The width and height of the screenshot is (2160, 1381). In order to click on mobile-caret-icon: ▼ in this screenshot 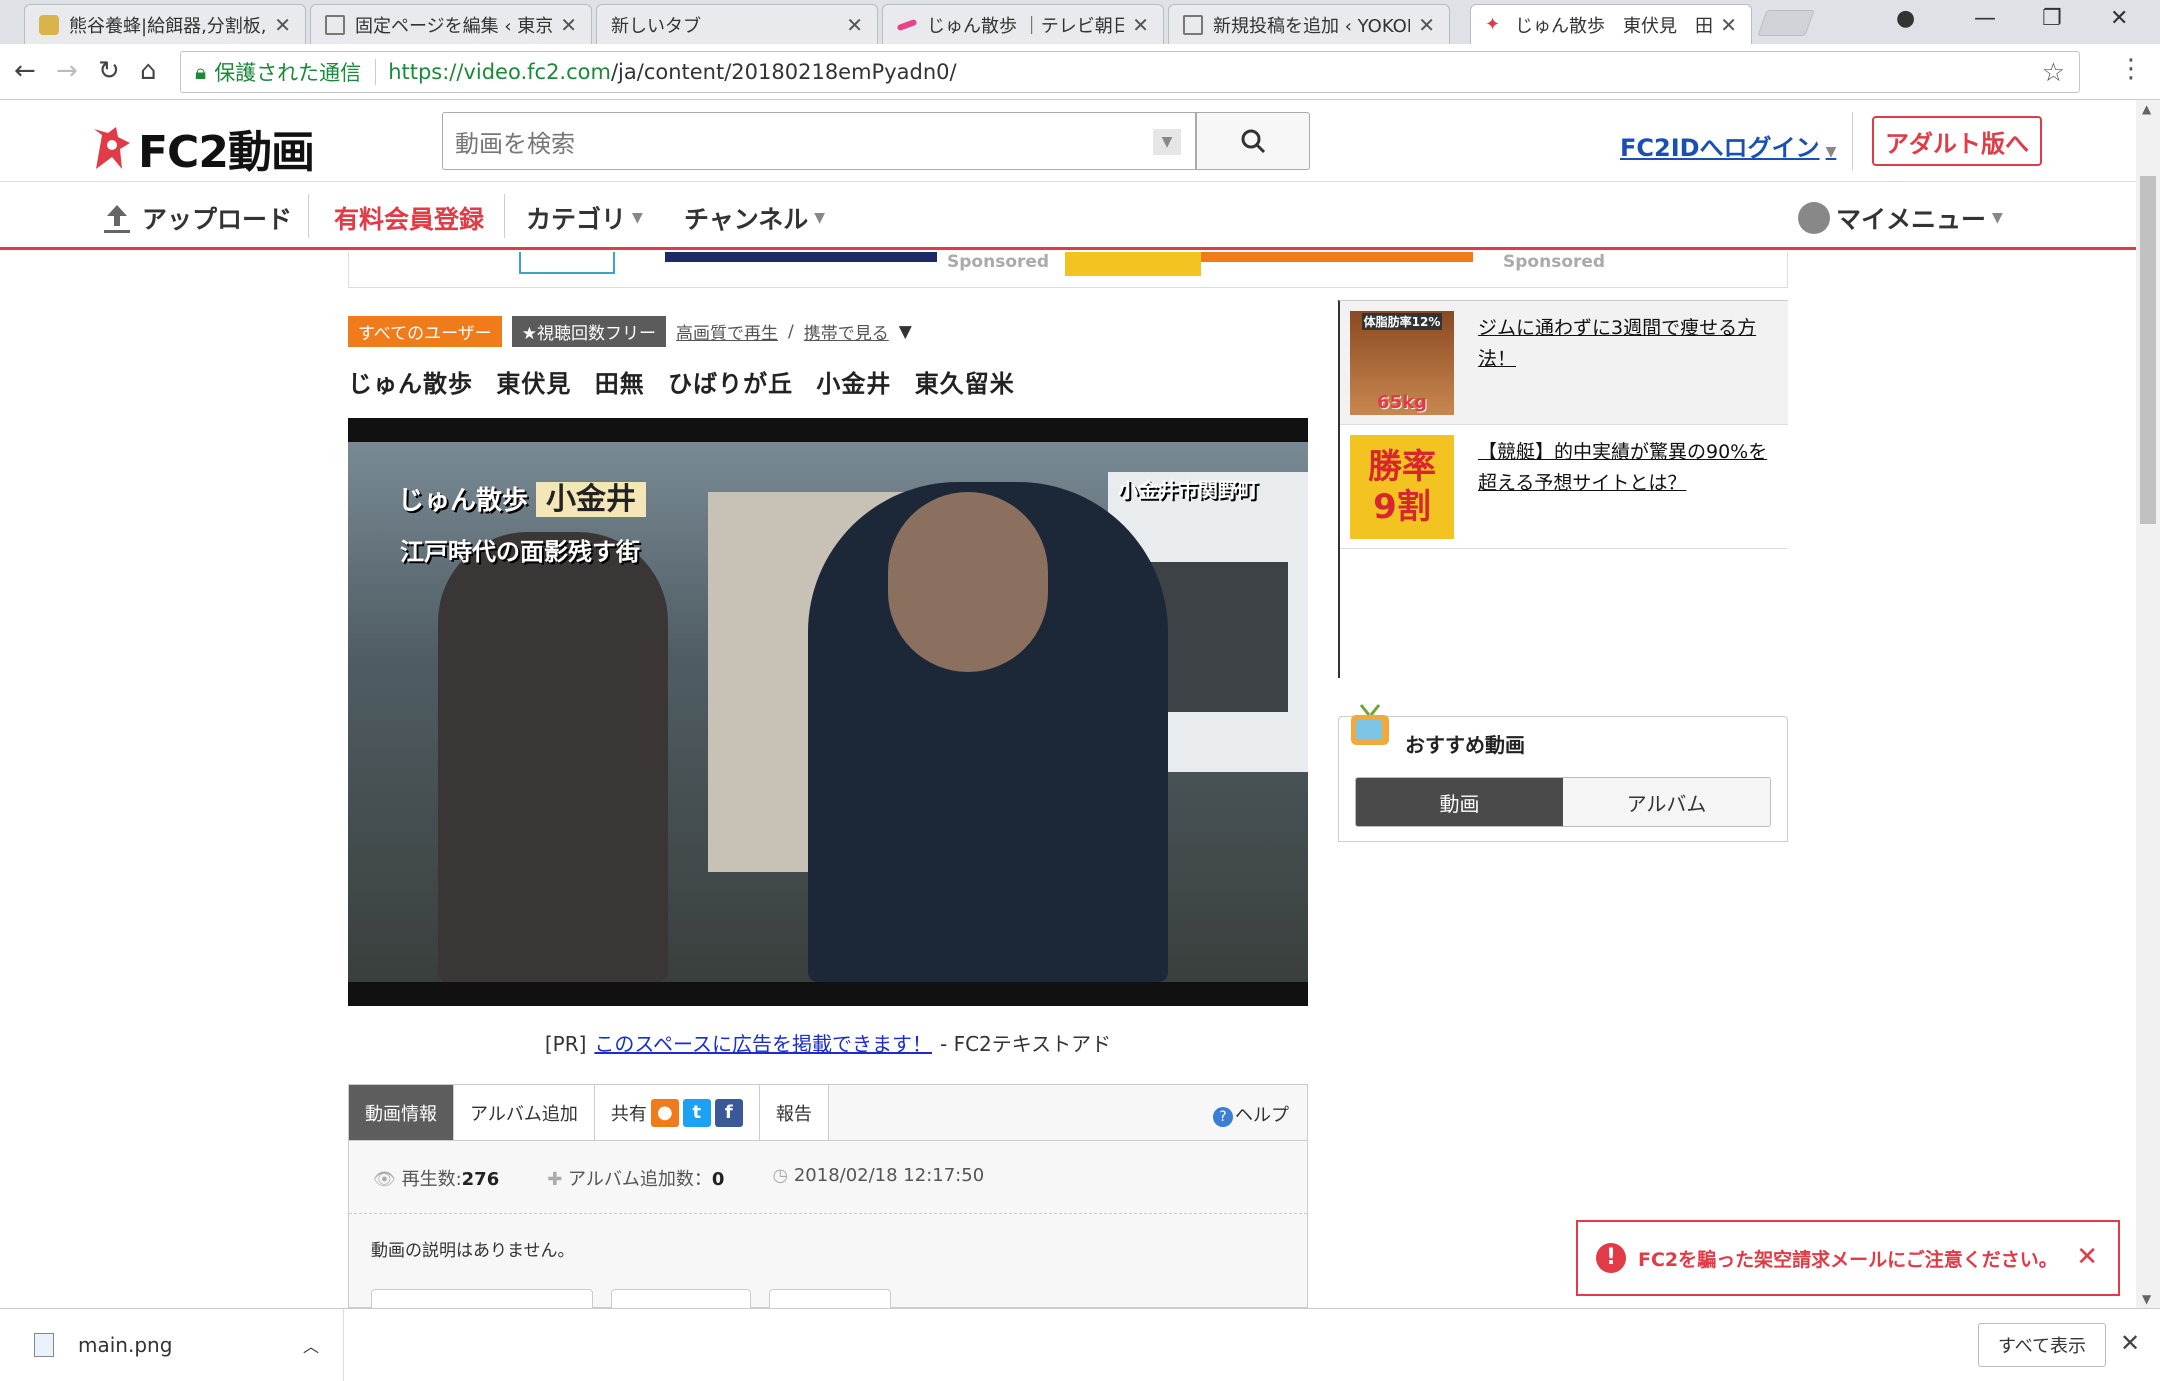, I will do `click(905, 332)`.